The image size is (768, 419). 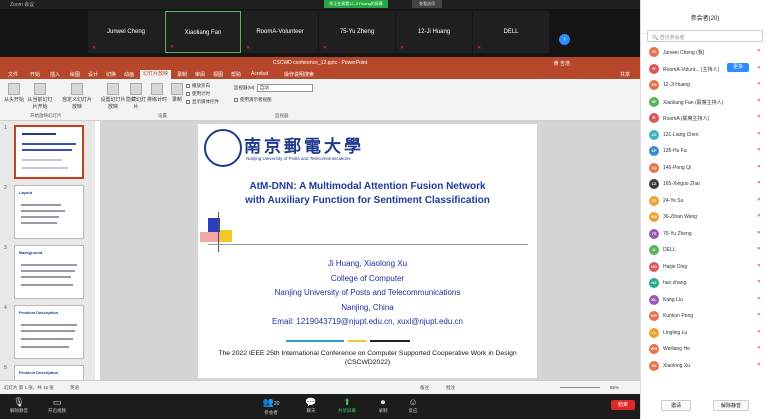 What do you see at coordinates (704, 69) in the screenshot?
I see `participant-row: R RoomA-Volunt... (主持人) ✕` at bounding box center [704, 69].